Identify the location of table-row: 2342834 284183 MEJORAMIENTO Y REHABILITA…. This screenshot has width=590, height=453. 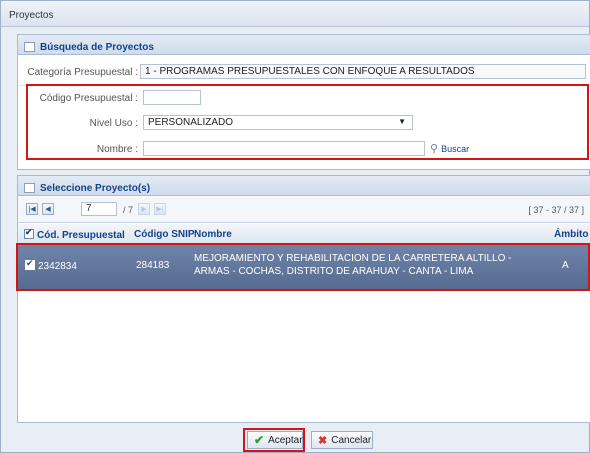
(304, 267).